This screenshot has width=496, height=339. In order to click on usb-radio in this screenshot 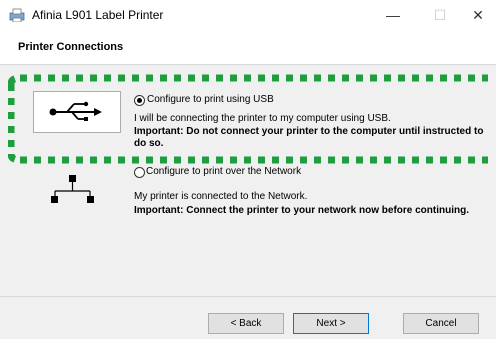, I will do `click(139, 100)`.